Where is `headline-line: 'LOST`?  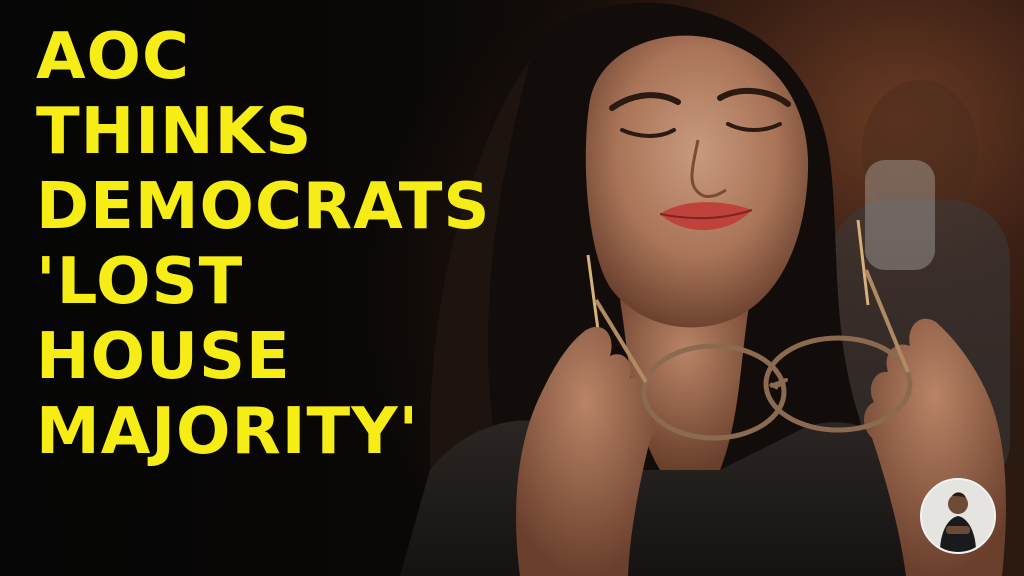
headline-line: 'LOST is located at coordinates (140, 282).